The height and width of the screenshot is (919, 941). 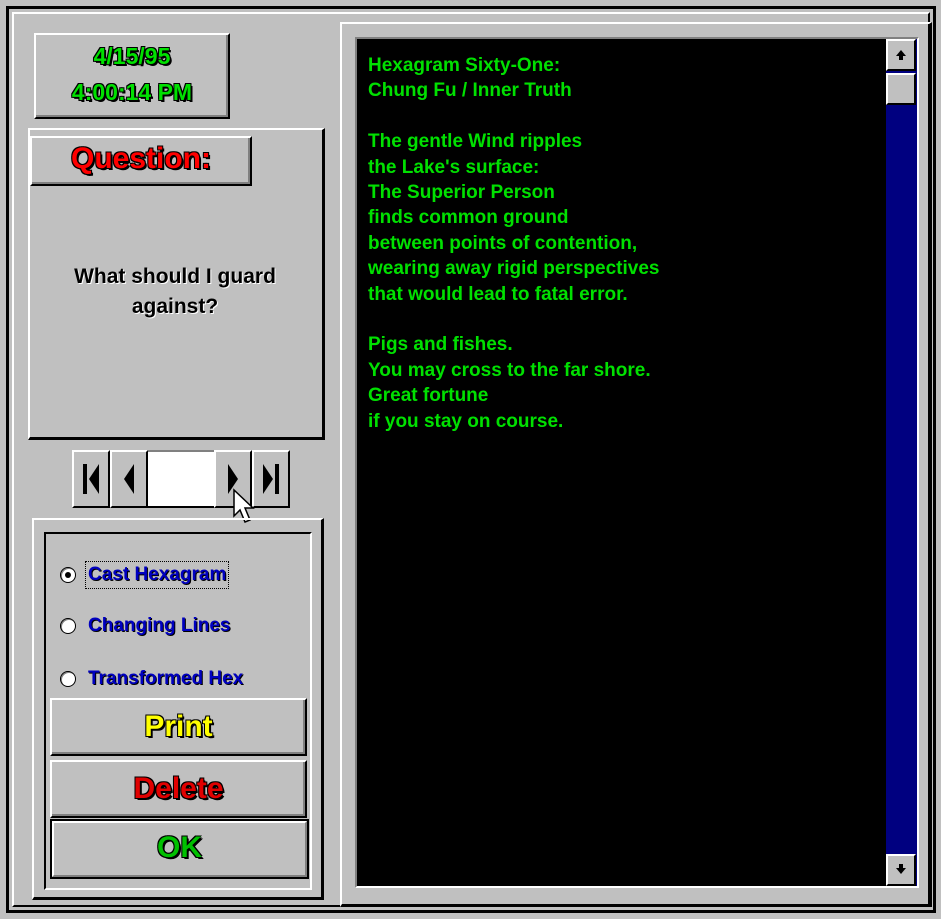 I want to click on first-record-icon, so click(x=91, y=479).